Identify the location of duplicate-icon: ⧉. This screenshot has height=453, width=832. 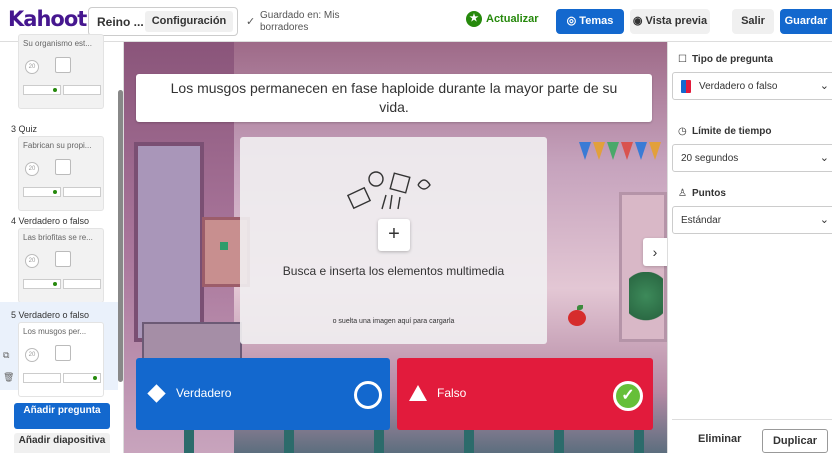
(6, 355).